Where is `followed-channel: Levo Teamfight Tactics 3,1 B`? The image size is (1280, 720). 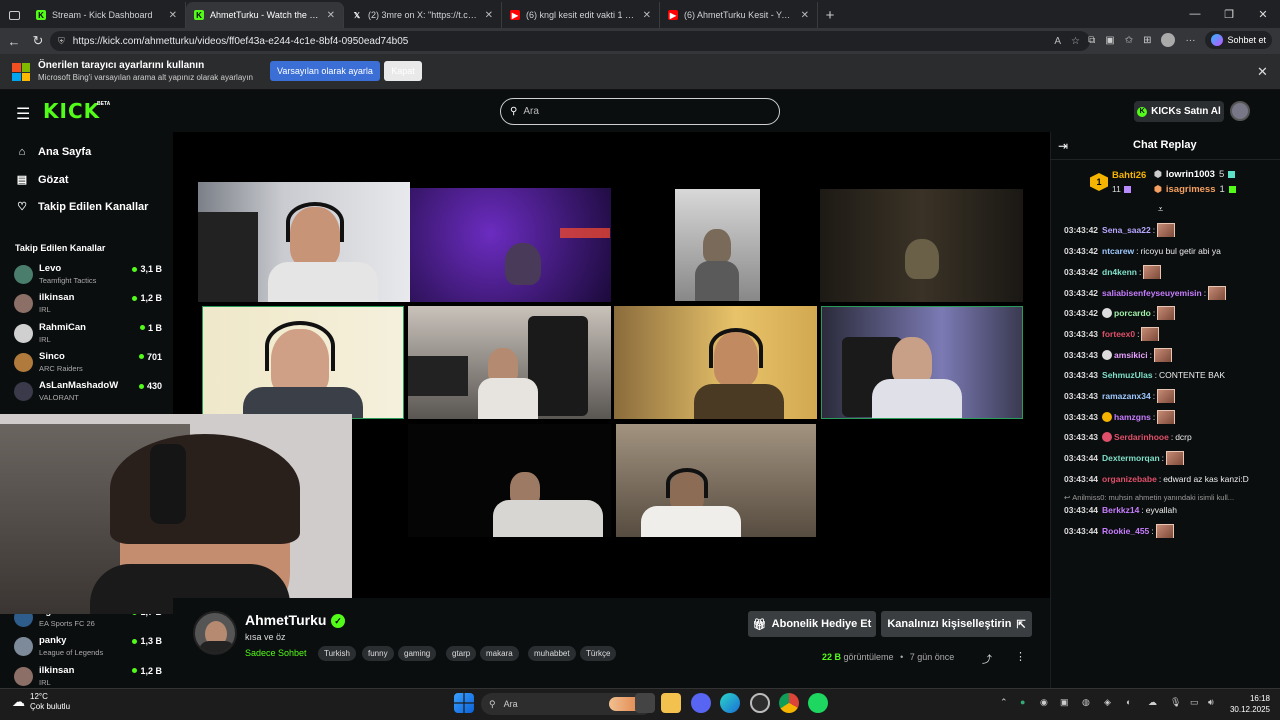 followed-channel: Levo Teamfight Tactics 3,1 B is located at coordinates (89, 276).